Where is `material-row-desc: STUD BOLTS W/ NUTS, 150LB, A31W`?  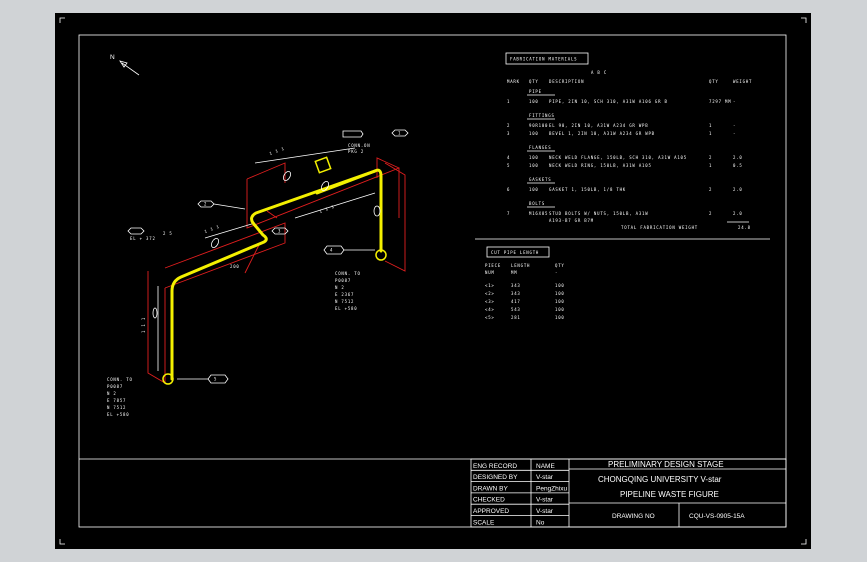
material-row-desc: STUD BOLTS W/ NUTS, 150LB, A31W is located at coordinates (598, 213).